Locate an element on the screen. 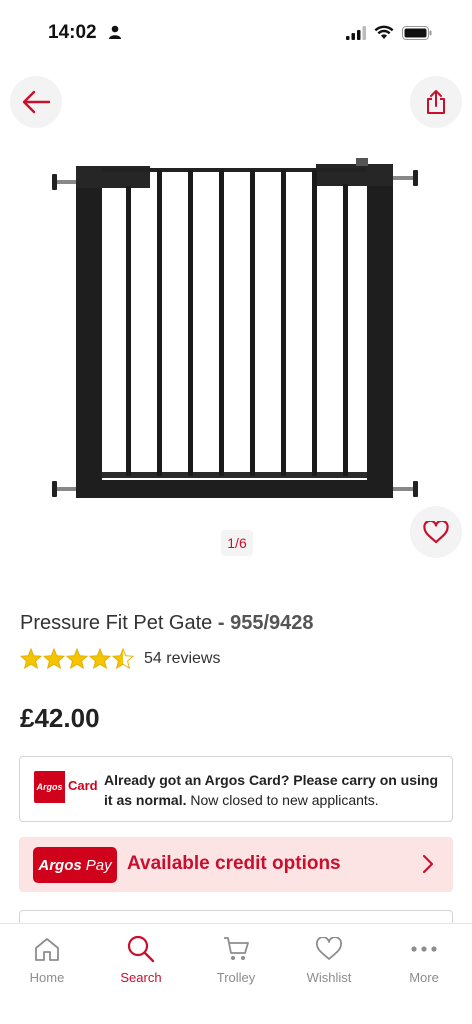 The image size is (472, 1024). add-to-wishlist-button is located at coordinates (436, 532).